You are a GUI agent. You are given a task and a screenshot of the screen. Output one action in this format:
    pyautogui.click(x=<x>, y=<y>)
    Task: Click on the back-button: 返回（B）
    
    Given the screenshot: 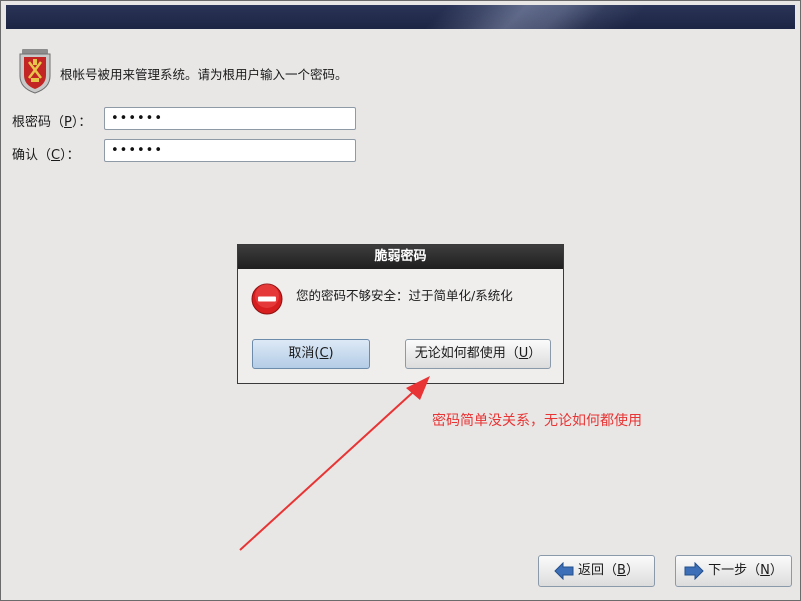 What is the action you would take?
    pyautogui.click(x=596, y=571)
    